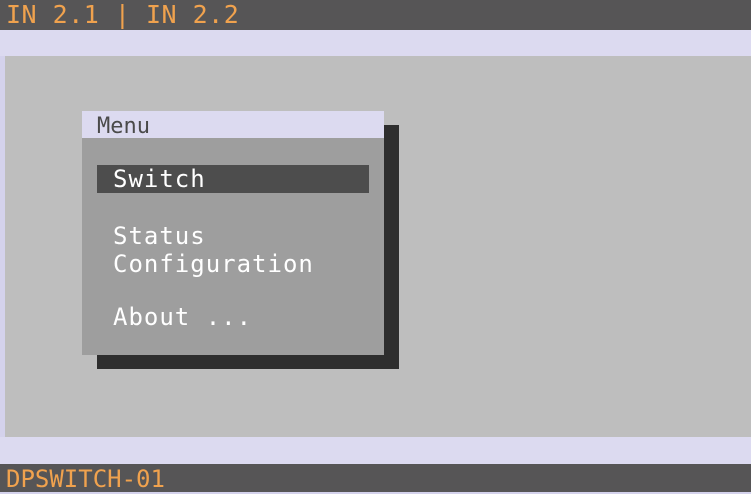 This screenshot has height=494, width=751. Describe the element at coordinates (375, 15) in the screenshot. I see `top-status-bar: IN 2.1 | IN 2.2` at that location.